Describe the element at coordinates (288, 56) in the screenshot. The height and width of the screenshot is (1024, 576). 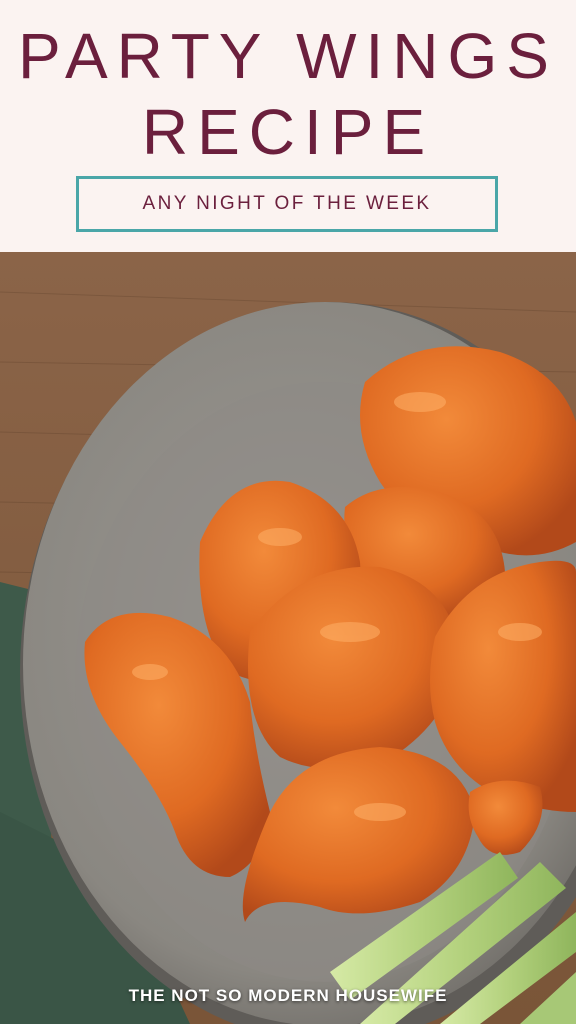
I see `page-title-line-1: PARTY WINGS` at that location.